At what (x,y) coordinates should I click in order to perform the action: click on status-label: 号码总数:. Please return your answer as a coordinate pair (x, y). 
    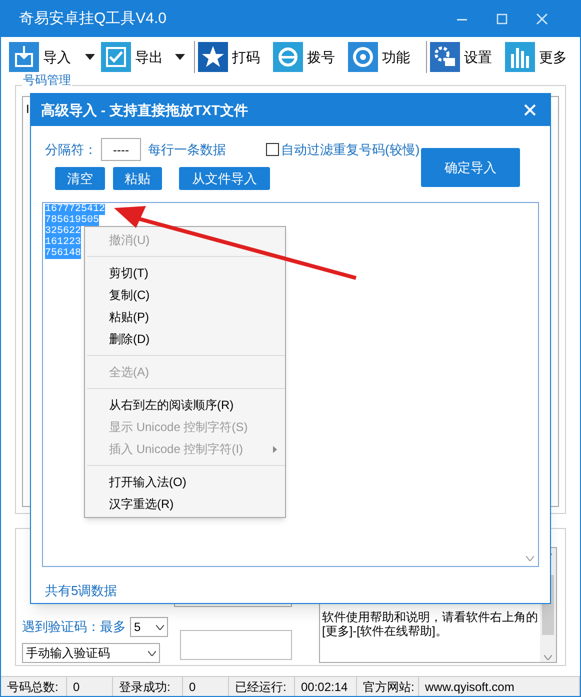
    Looking at the image, I should click on (34, 686).